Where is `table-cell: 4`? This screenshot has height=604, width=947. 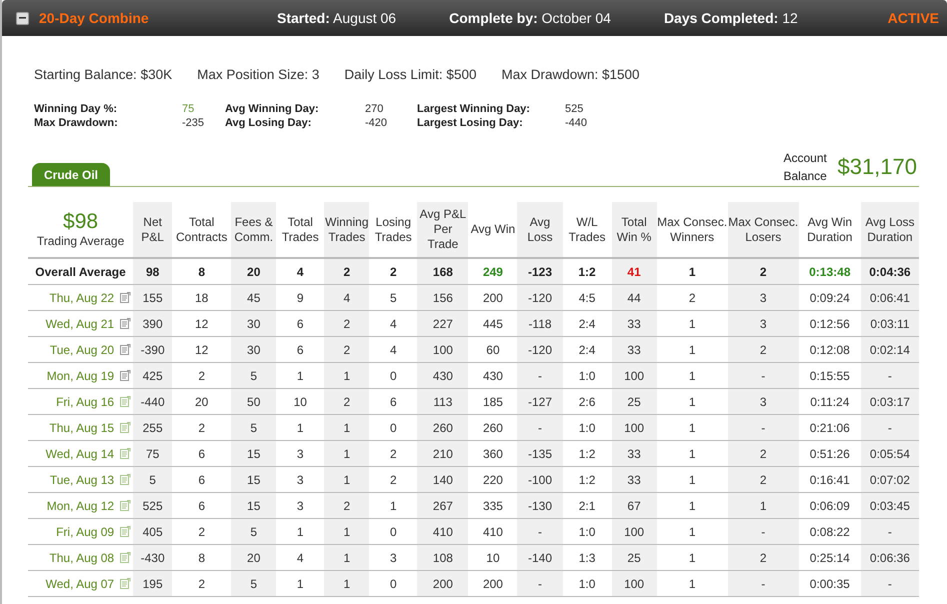 table-cell: 4 is located at coordinates (347, 297).